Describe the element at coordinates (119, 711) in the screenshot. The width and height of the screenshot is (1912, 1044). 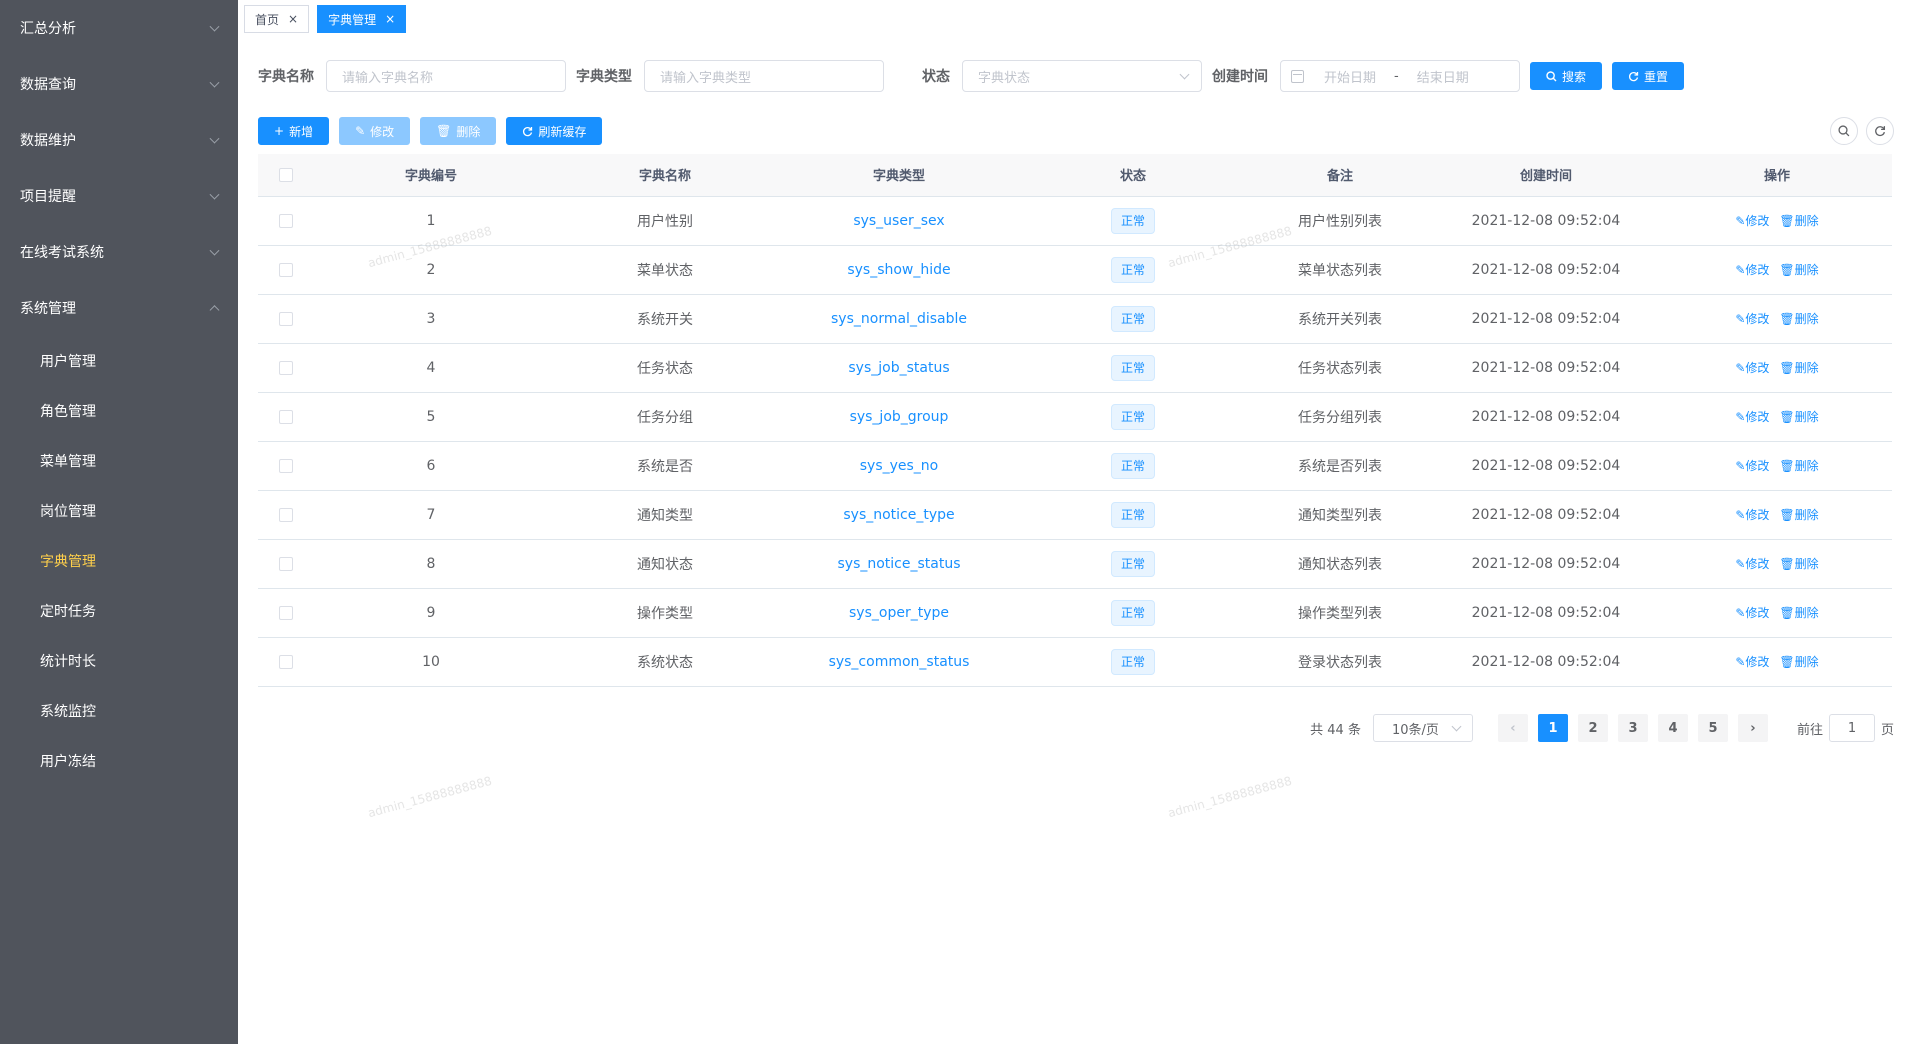
I see `sidebar-item-system-monitor: 系统监控` at that location.